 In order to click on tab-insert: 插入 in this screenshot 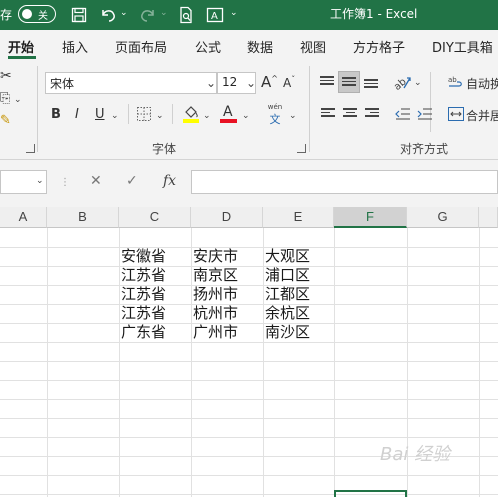, I will do `click(75, 46)`.